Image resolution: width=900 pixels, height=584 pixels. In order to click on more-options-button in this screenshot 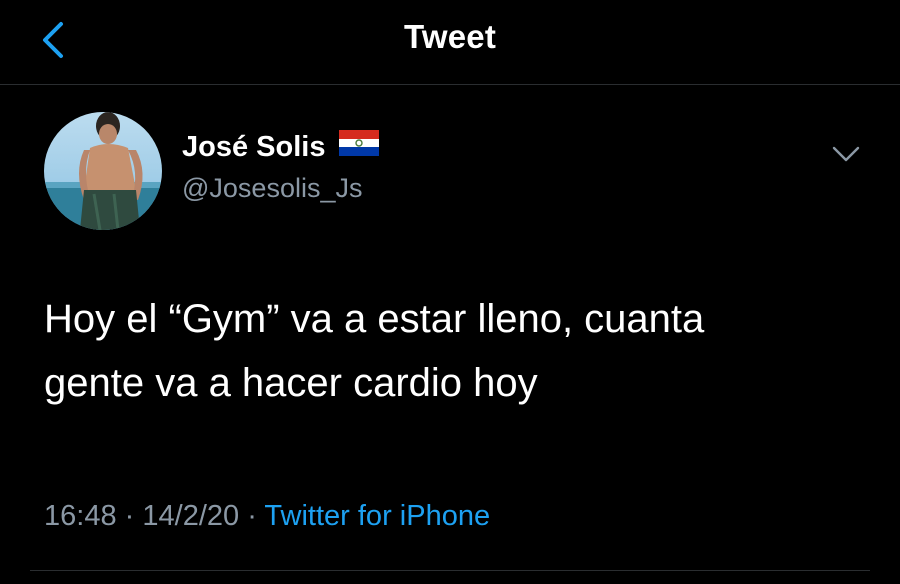, I will do `click(846, 153)`.